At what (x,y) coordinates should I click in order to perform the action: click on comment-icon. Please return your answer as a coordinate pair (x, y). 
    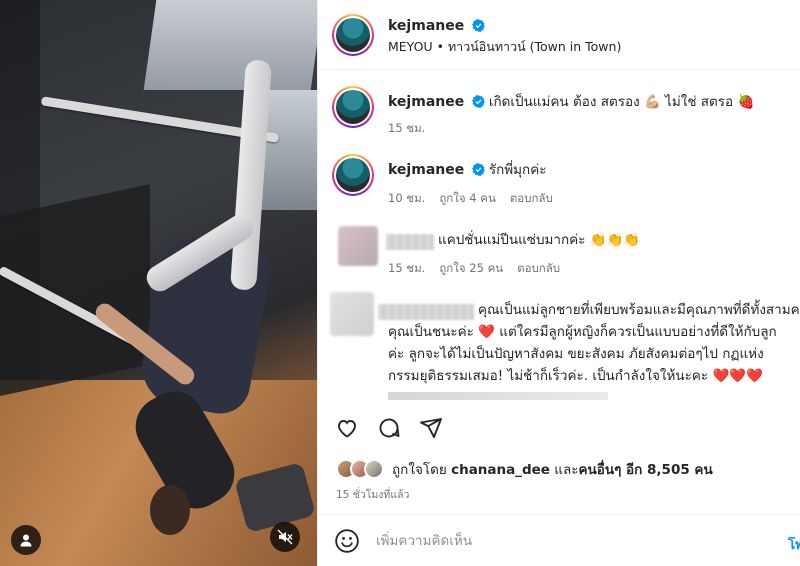
    Looking at the image, I should click on (389, 428).